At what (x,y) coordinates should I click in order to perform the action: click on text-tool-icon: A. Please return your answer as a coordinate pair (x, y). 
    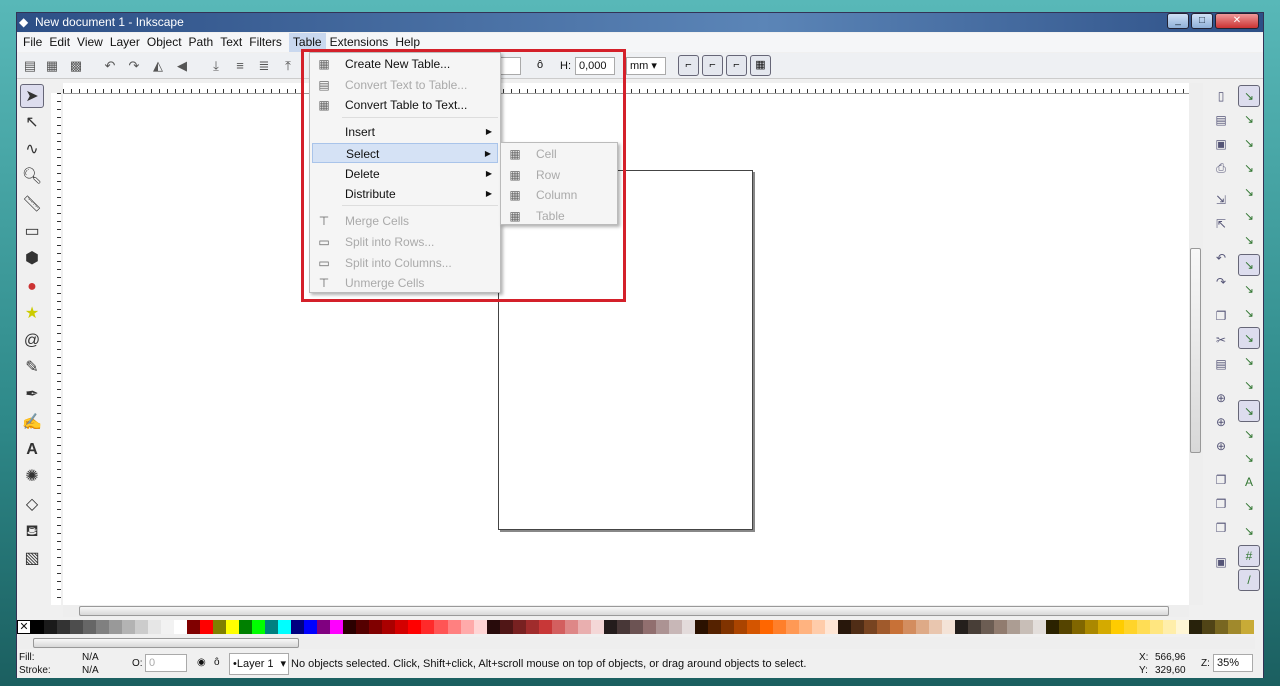
    Looking at the image, I should click on (32, 450).